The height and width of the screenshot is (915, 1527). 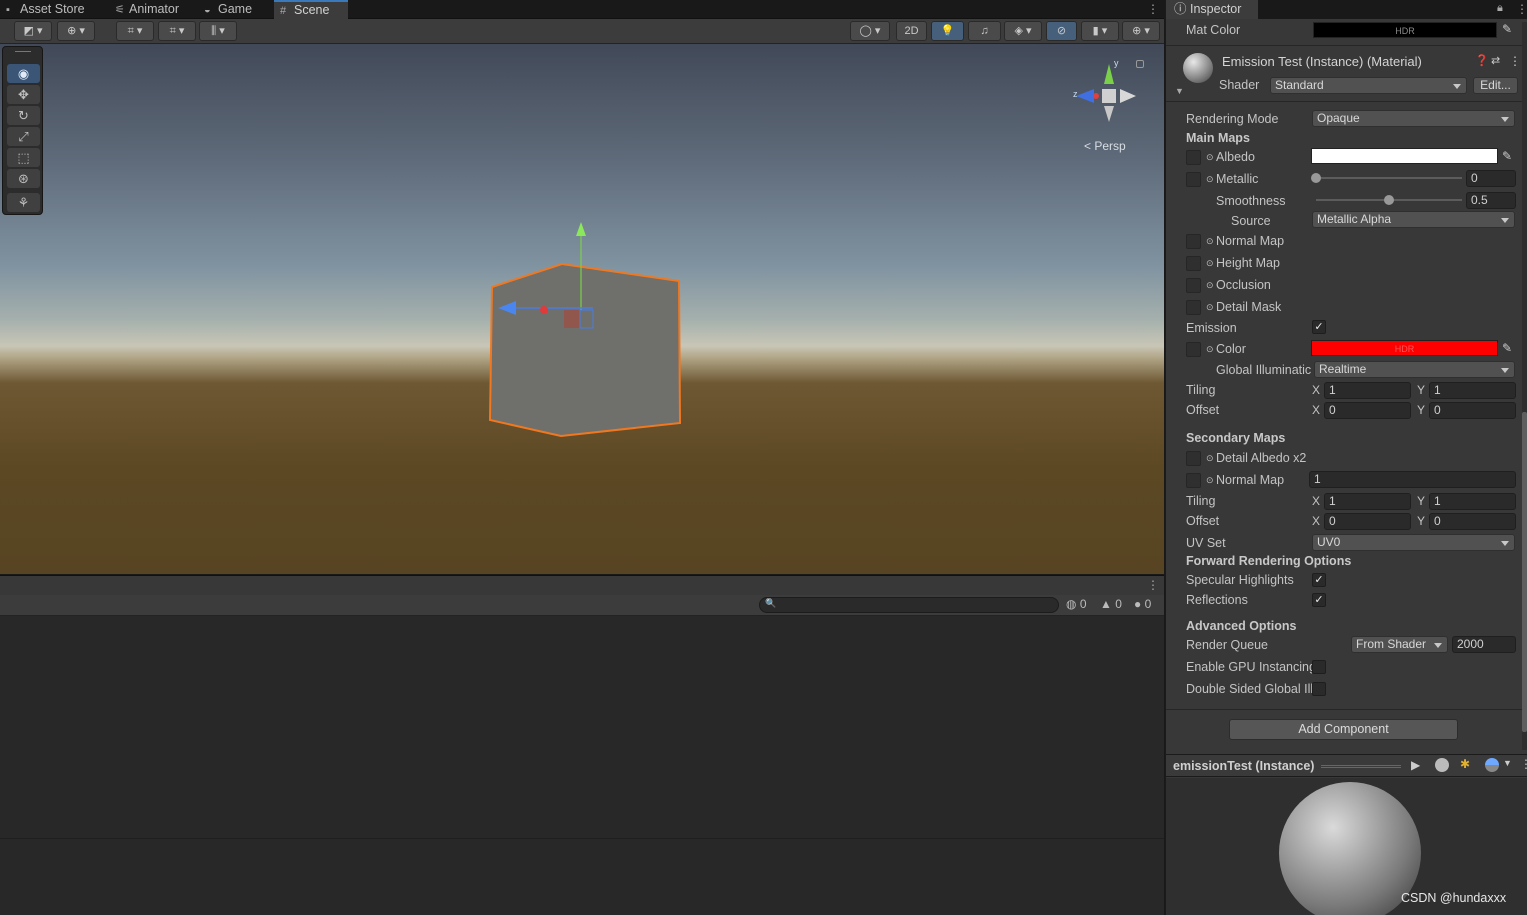 I want to click on tab-animator: ⚟ Animator, so click(x=149, y=9).